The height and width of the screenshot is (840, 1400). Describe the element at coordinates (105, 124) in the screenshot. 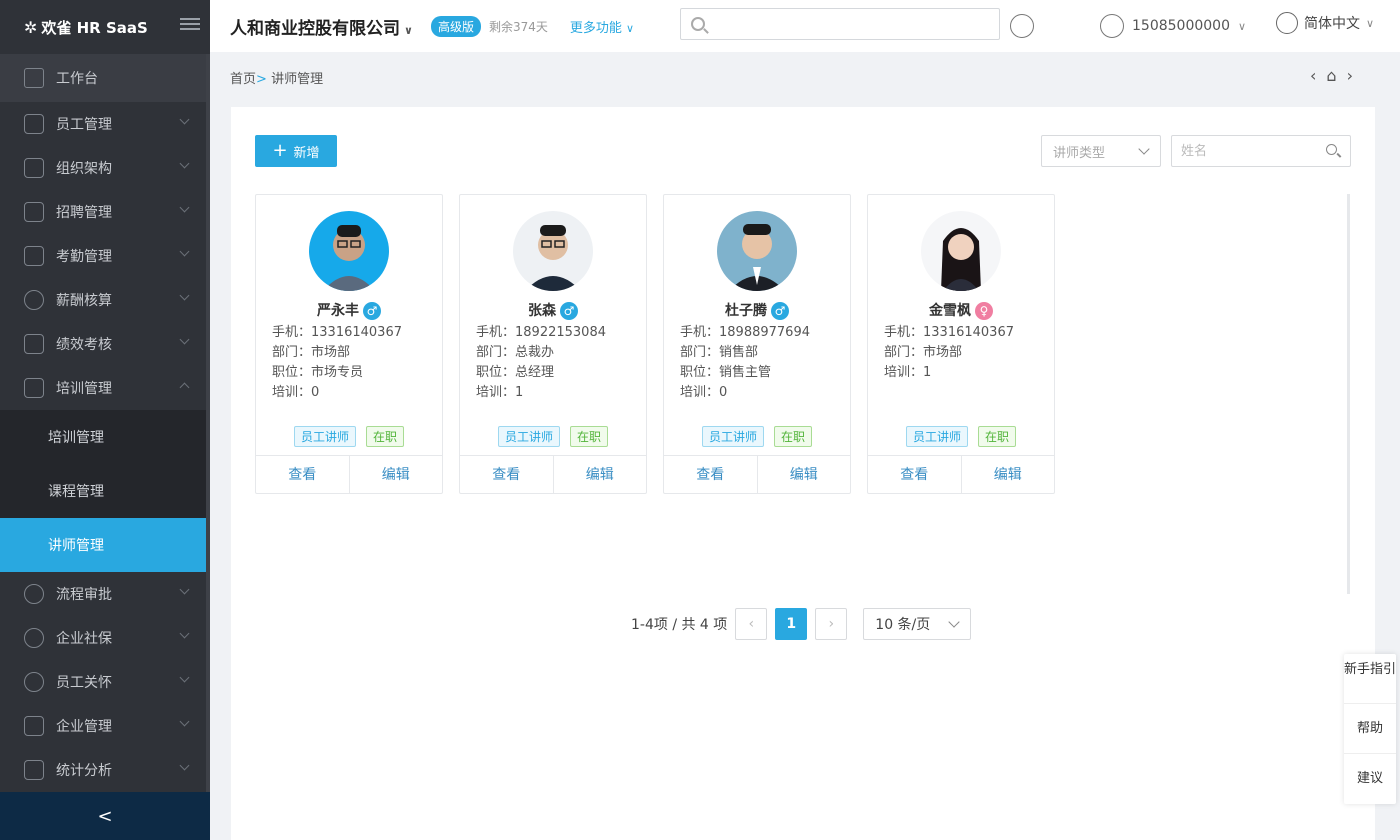

I see `sidebar-item-employee: 员工管理` at that location.